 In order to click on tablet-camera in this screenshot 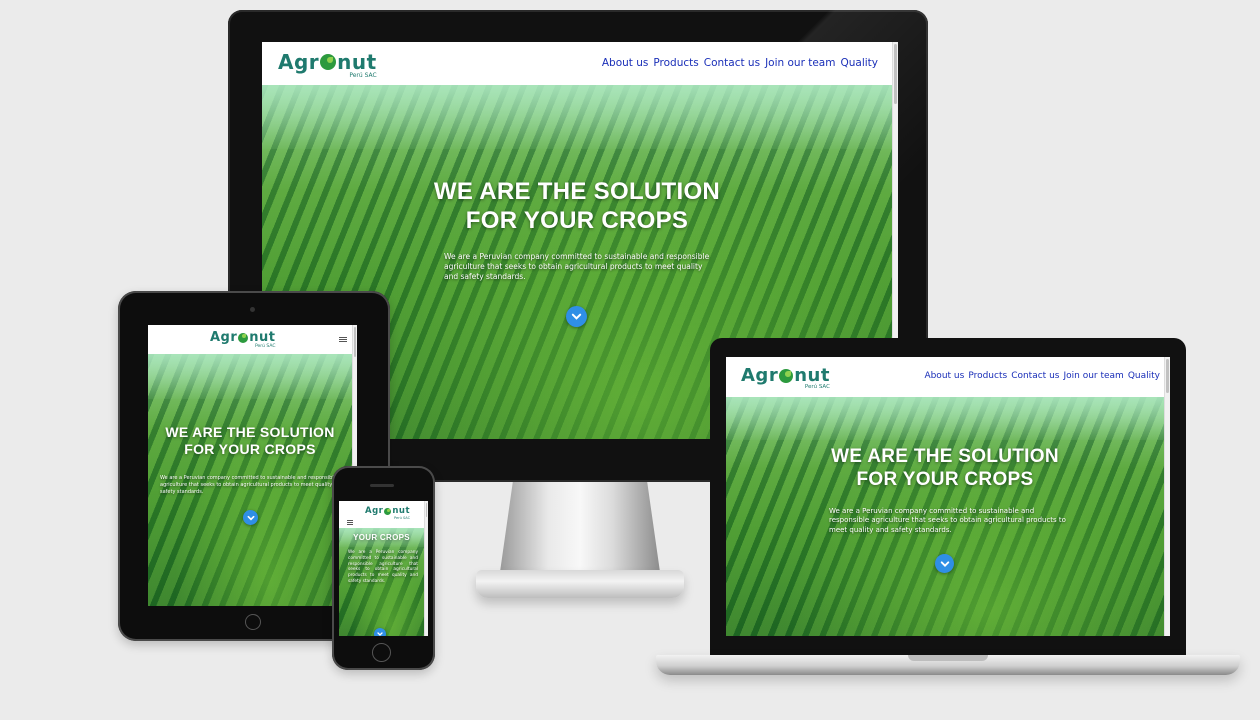, I will do `click(252, 309)`.